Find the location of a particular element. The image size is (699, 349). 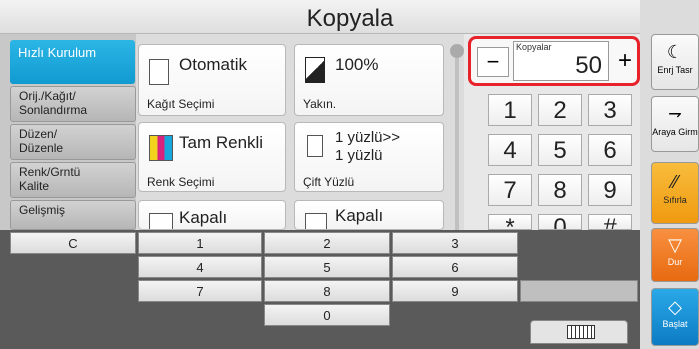

color-icon is located at coordinates (161, 148).